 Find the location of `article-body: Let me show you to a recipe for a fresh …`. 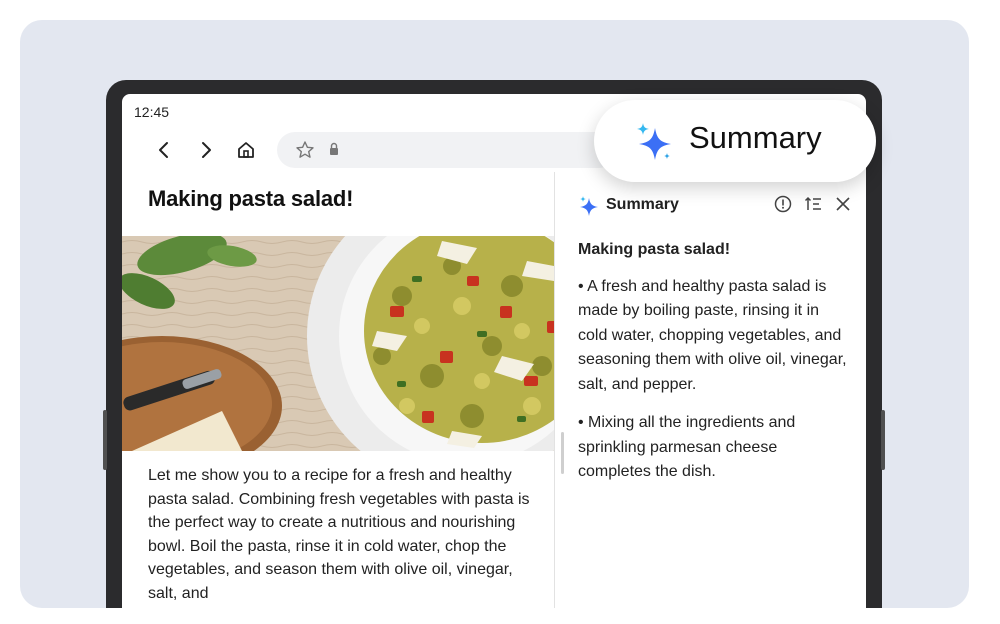

article-body: Let me show you to a recipe for a fresh … is located at coordinates (339, 534).